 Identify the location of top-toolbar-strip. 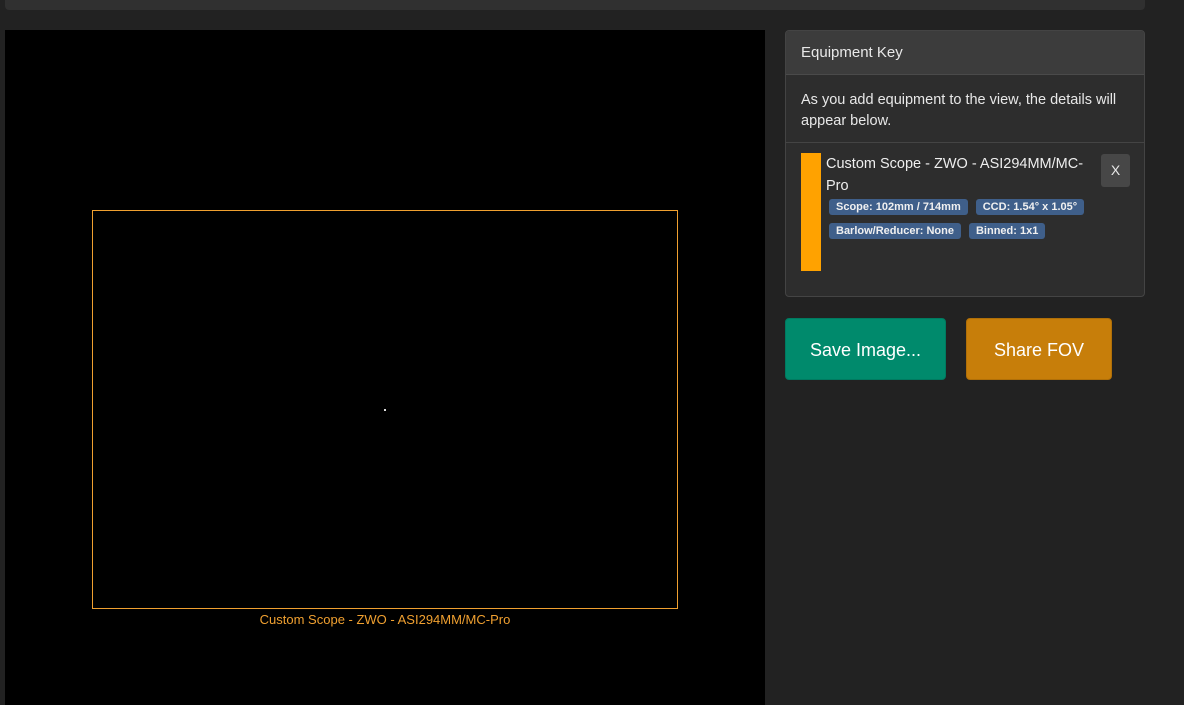
(575, 5).